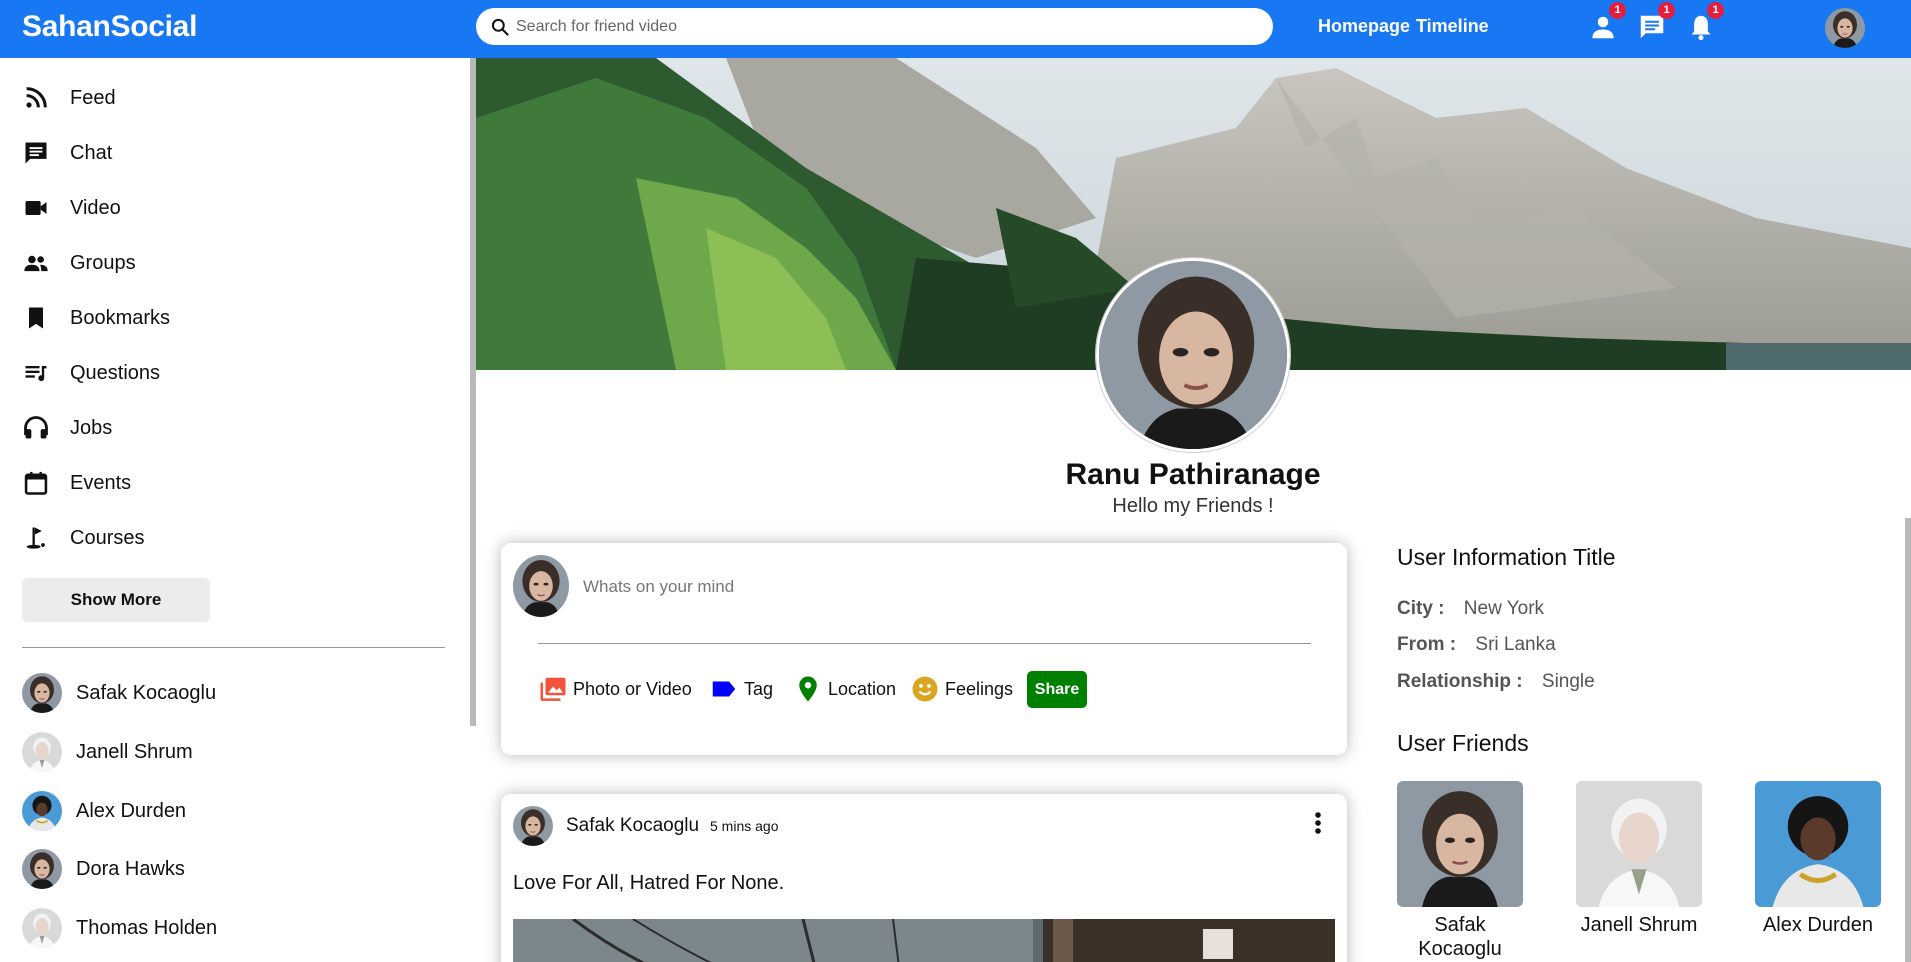 This screenshot has height=962, width=1911. I want to click on sidebar-item-courses: Courses, so click(232, 538).